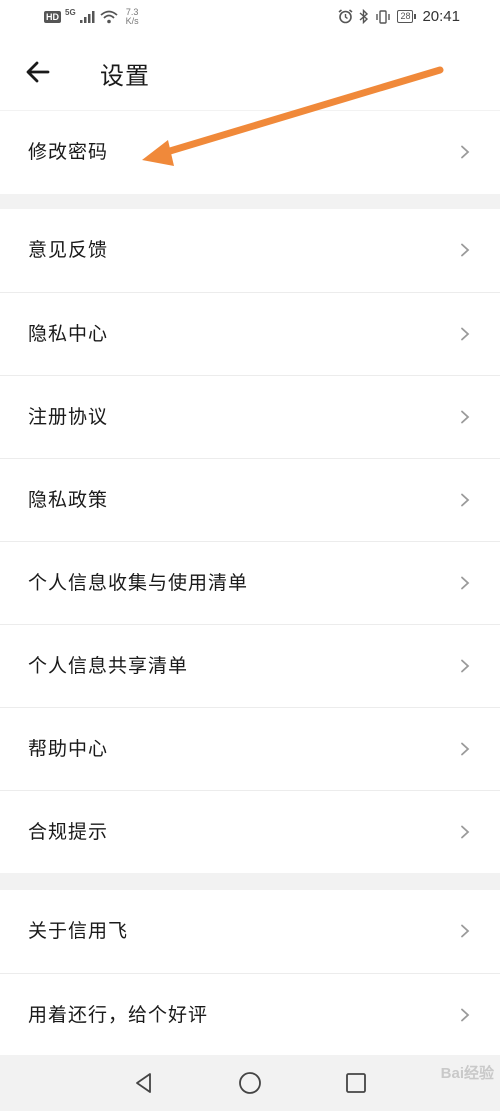 The height and width of the screenshot is (1111, 500). Describe the element at coordinates (250, 582) in the screenshot. I see `settings-row-data-collection-list: 个人信息收集与使用清单` at that location.